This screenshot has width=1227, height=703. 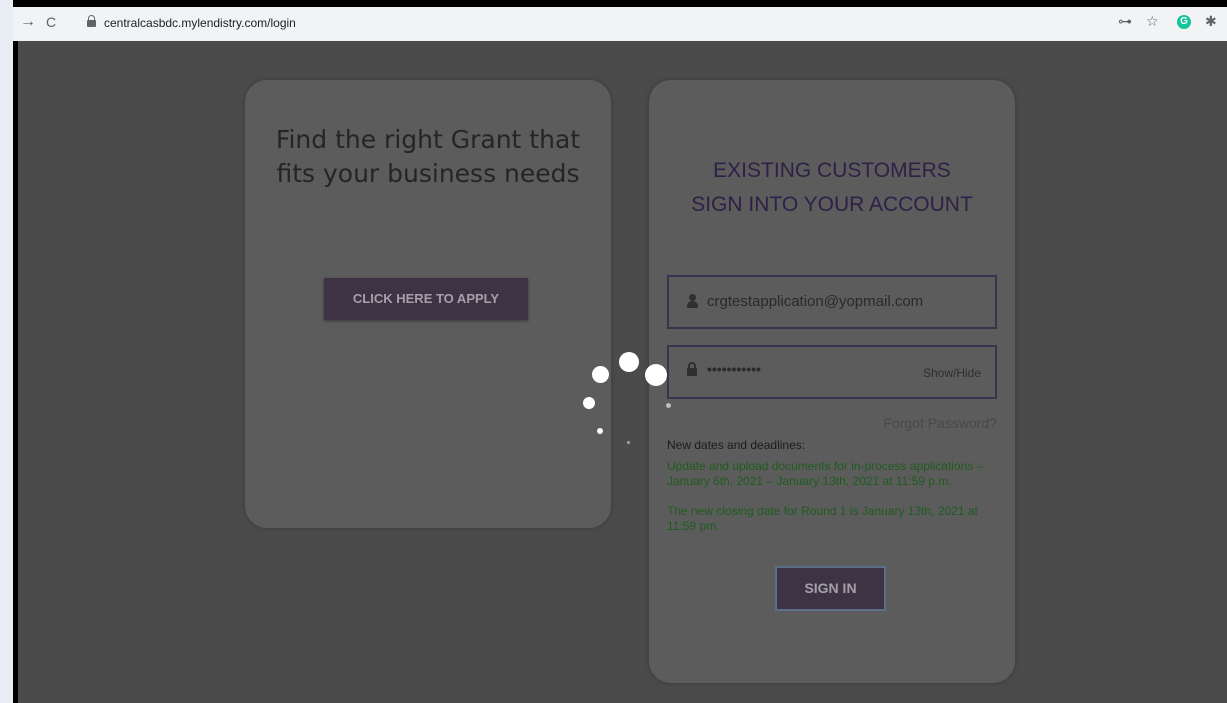 I want to click on email-value: crgtestapplication@yopmail.com, so click(x=815, y=301).